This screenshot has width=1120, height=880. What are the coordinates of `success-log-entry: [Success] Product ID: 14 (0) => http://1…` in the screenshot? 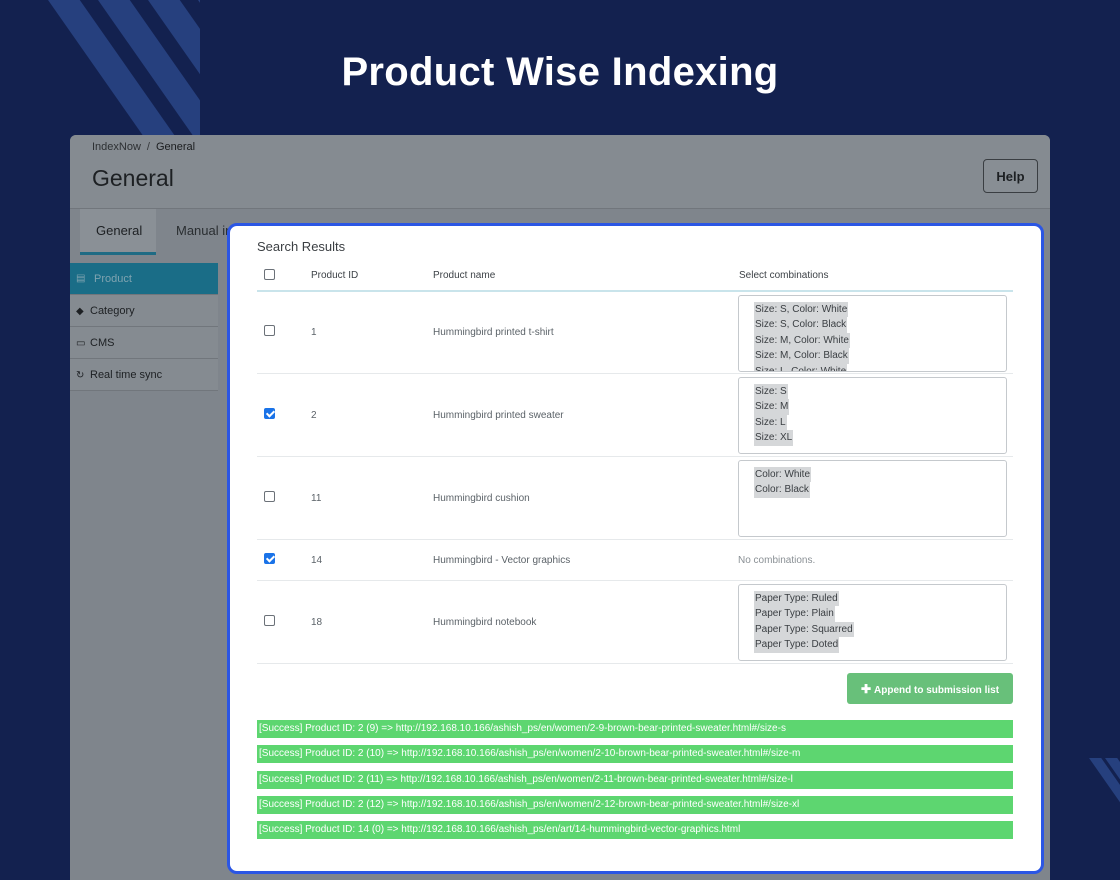 It's located at (635, 830).